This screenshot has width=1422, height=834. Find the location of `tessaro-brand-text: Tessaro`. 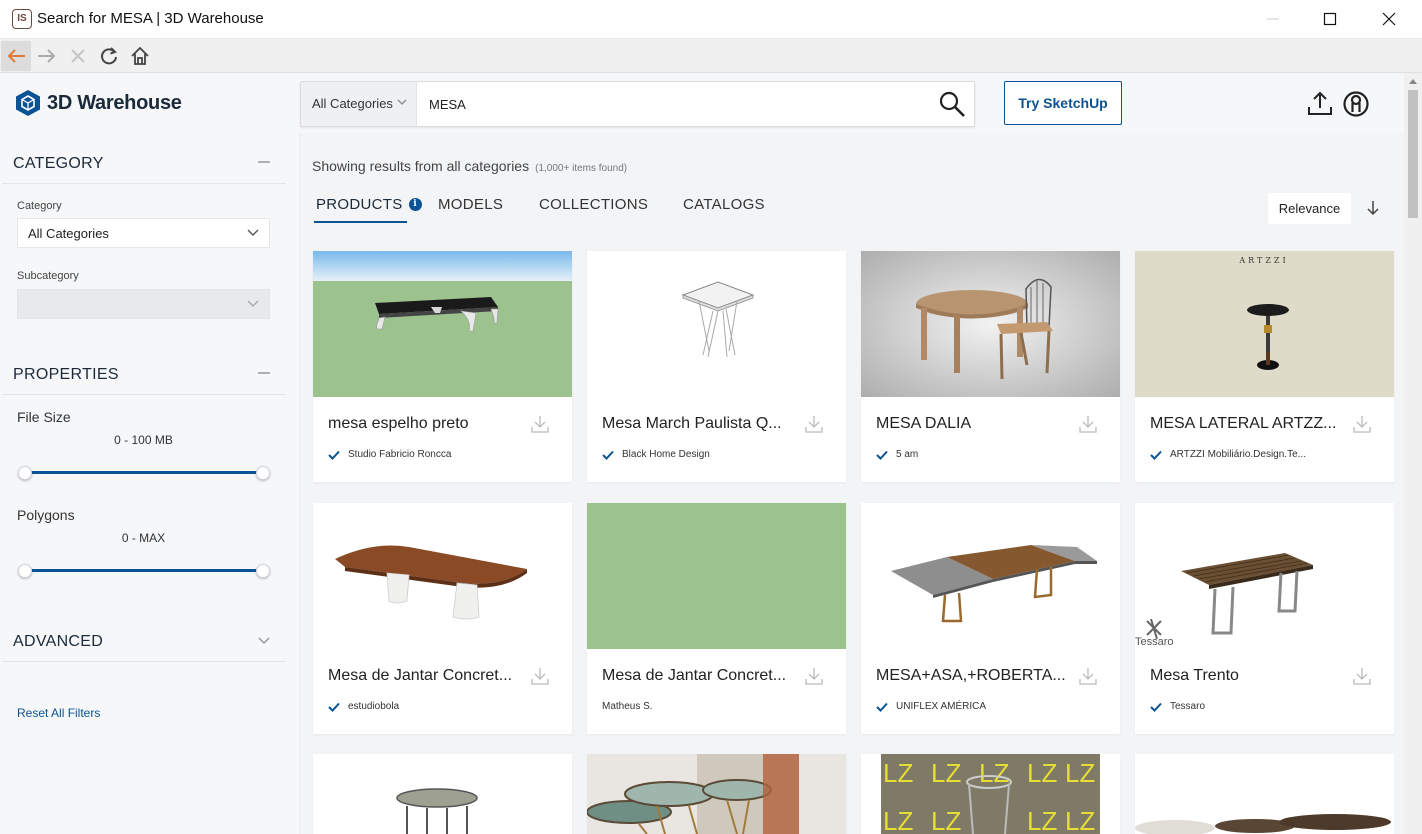

tessaro-brand-text: Tessaro is located at coordinates (1154, 642).